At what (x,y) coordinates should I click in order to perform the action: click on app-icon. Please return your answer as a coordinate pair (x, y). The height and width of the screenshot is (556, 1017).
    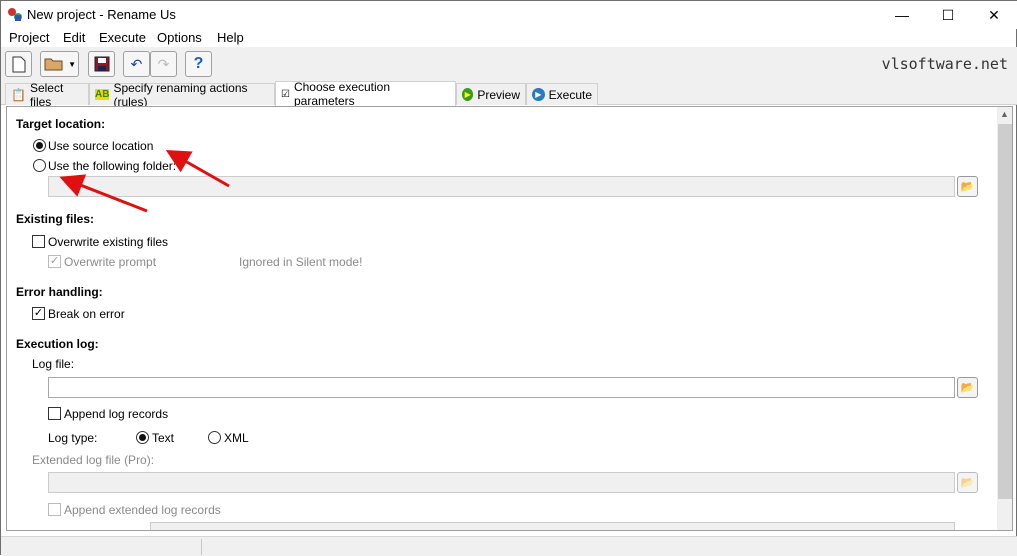
    Looking at the image, I should click on (15, 14).